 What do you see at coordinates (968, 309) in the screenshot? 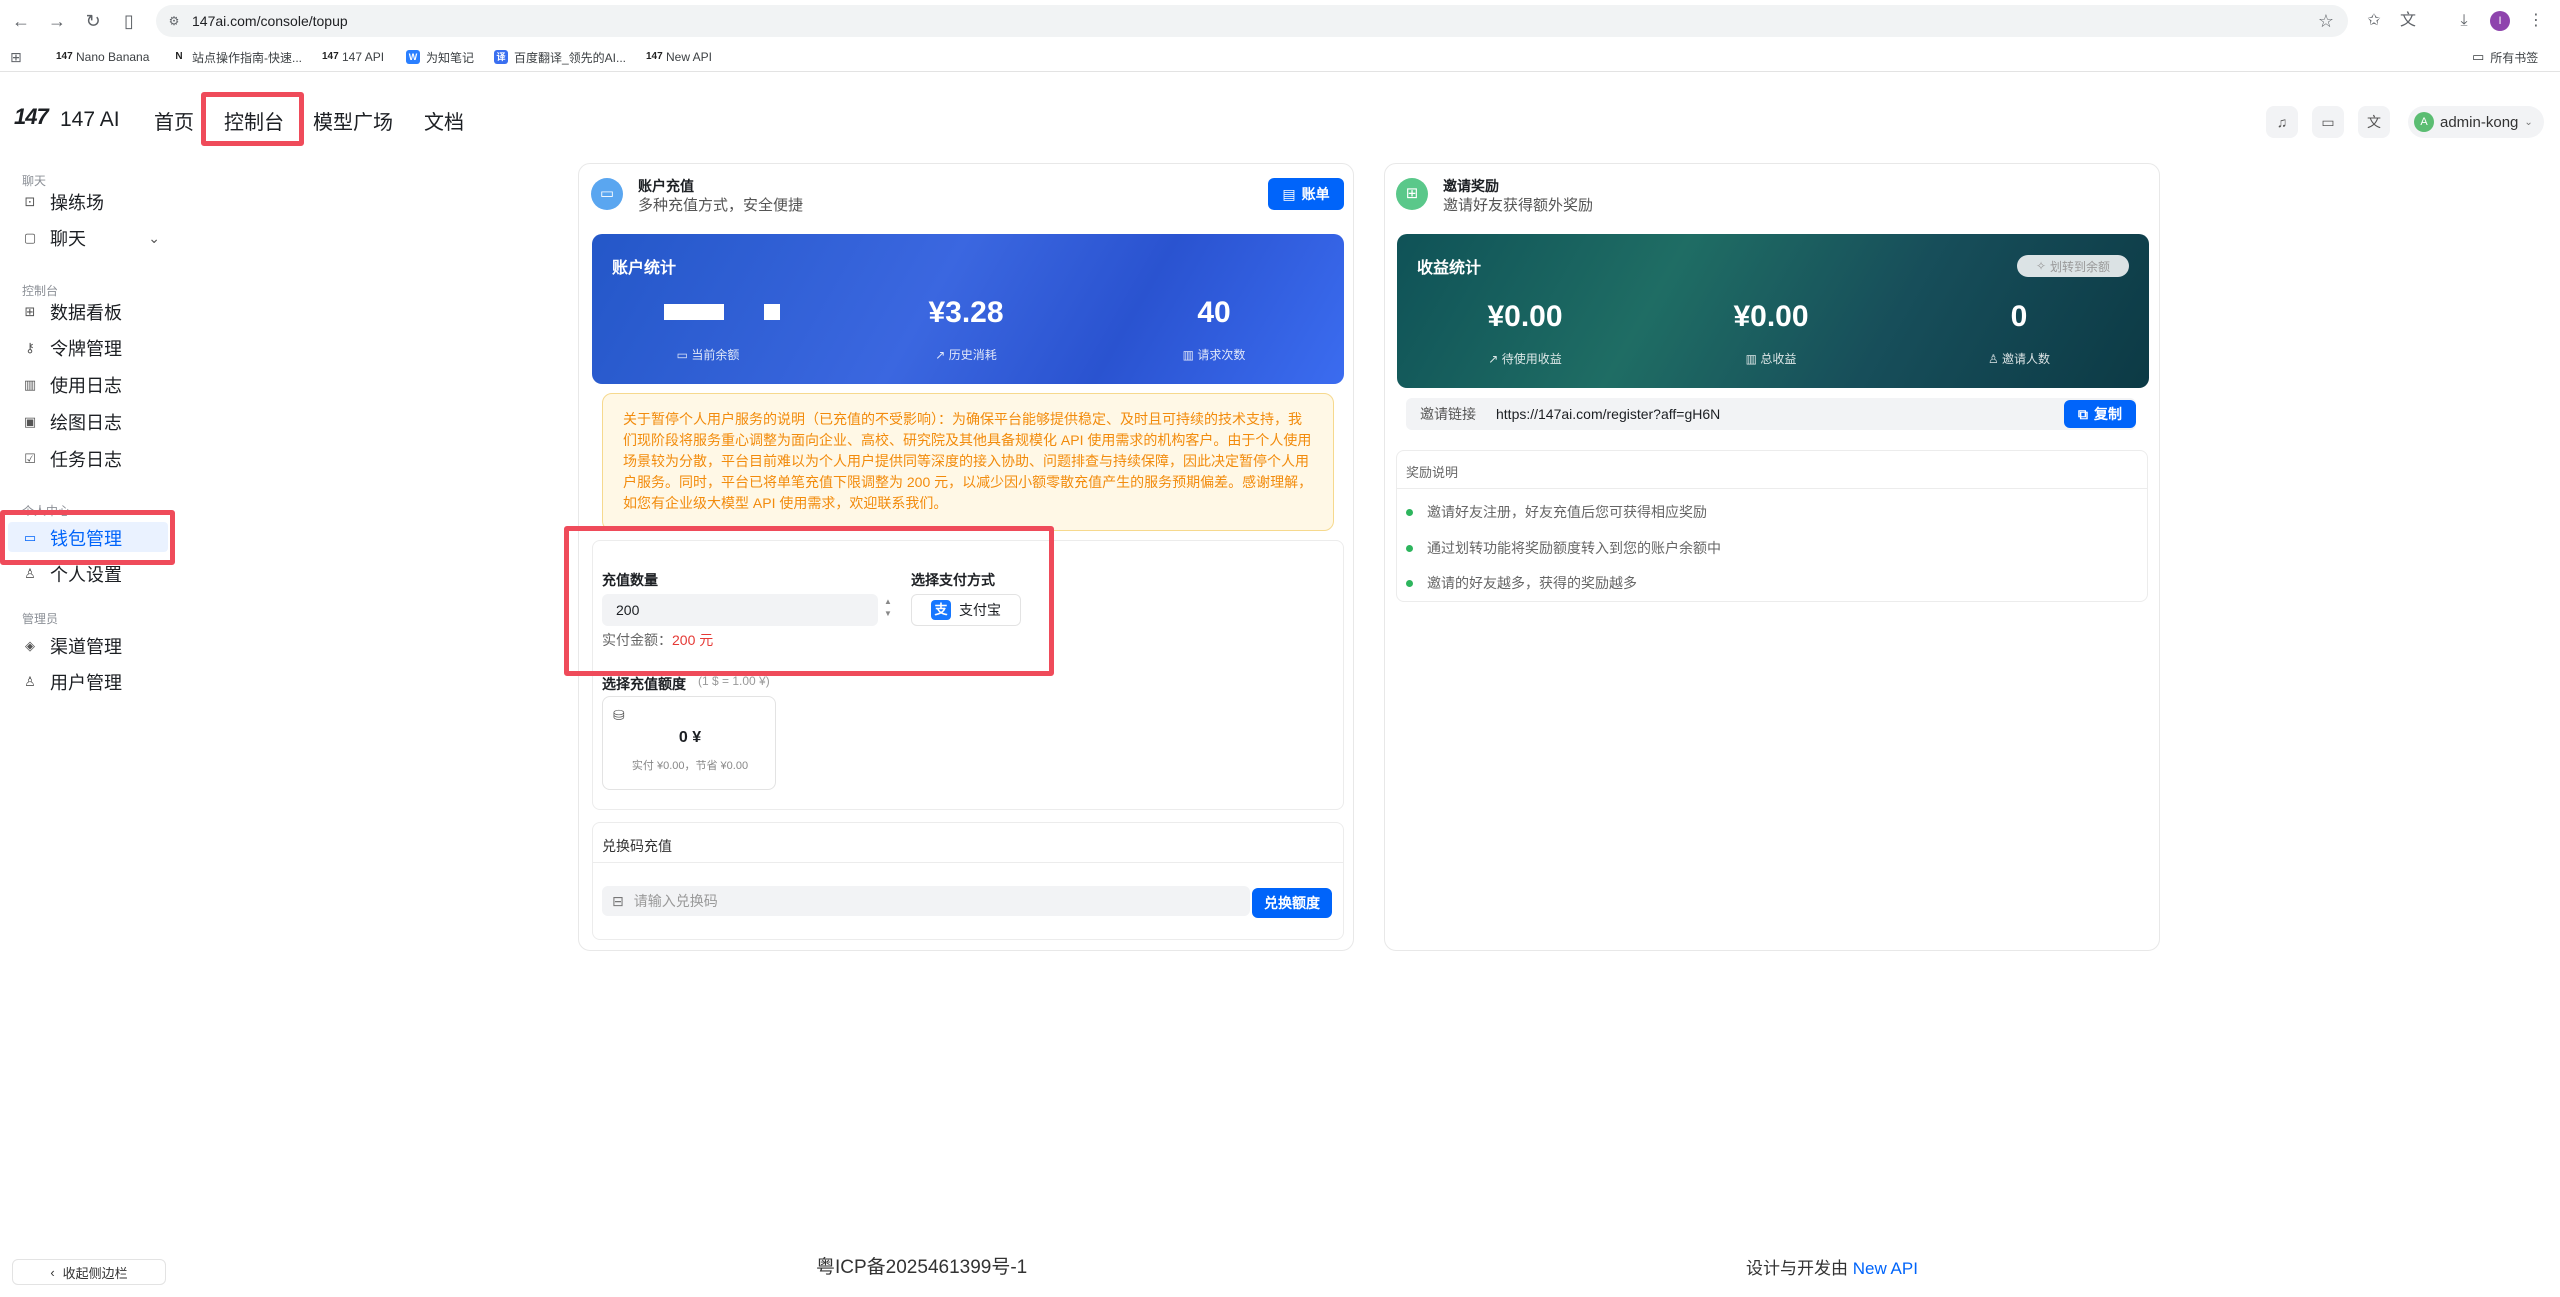
I see `account-stats-panel: 账户统计 ▭ 当前余额 ¥3.28 ↗ 历史消耗 40 ▥ 请求次数` at bounding box center [968, 309].